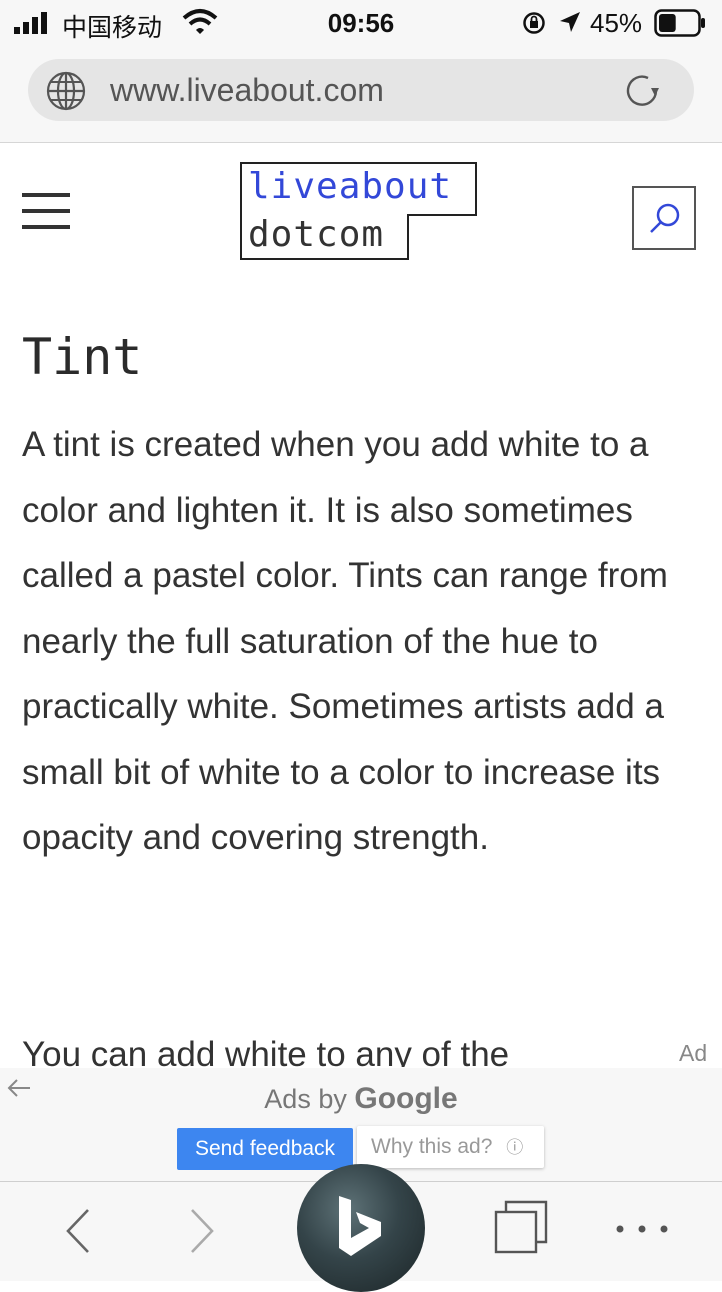  What do you see at coordinates (515, 1147) in the screenshot?
I see `info-icon: ⓘ` at bounding box center [515, 1147].